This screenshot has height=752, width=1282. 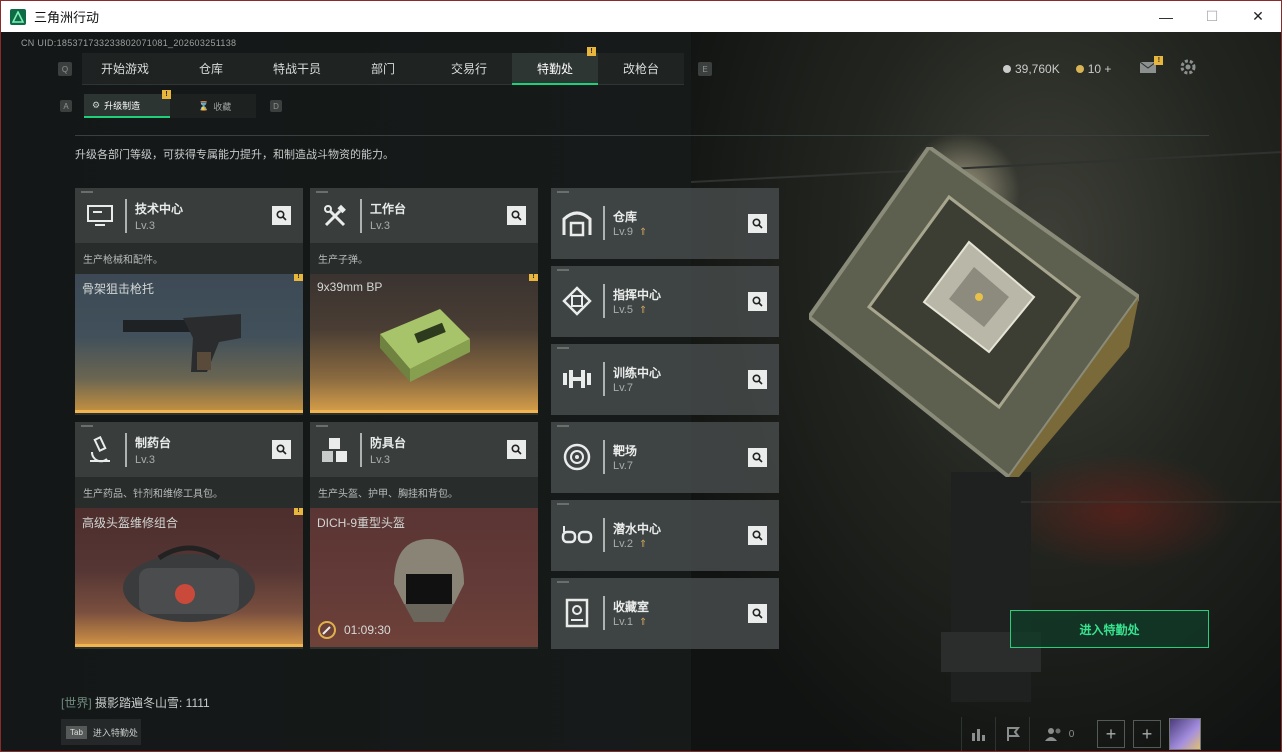 I want to click on product-slot: 骨架狙击枪托 !, so click(x=189, y=343).